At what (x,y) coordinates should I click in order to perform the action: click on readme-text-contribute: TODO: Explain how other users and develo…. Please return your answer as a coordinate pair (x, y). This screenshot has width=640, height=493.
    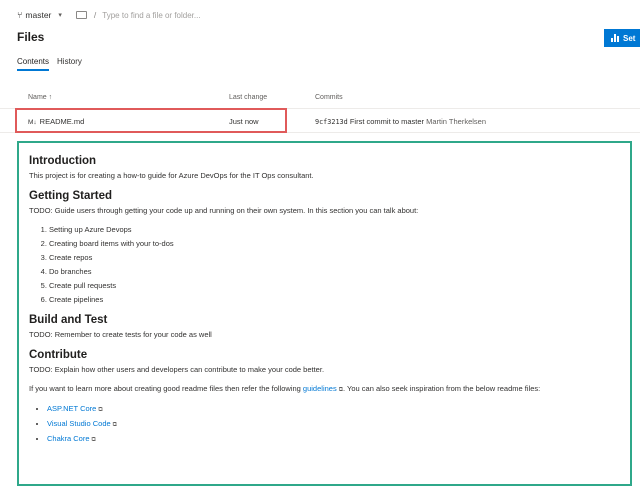
    Looking at the image, I should click on (177, 369).